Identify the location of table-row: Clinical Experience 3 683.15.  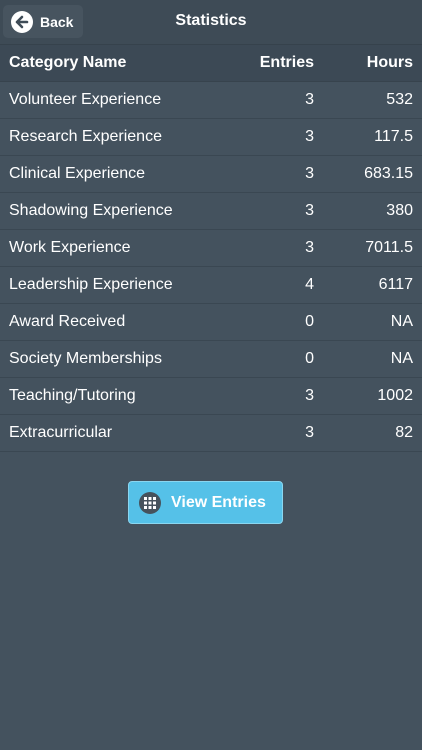
(211, 174).